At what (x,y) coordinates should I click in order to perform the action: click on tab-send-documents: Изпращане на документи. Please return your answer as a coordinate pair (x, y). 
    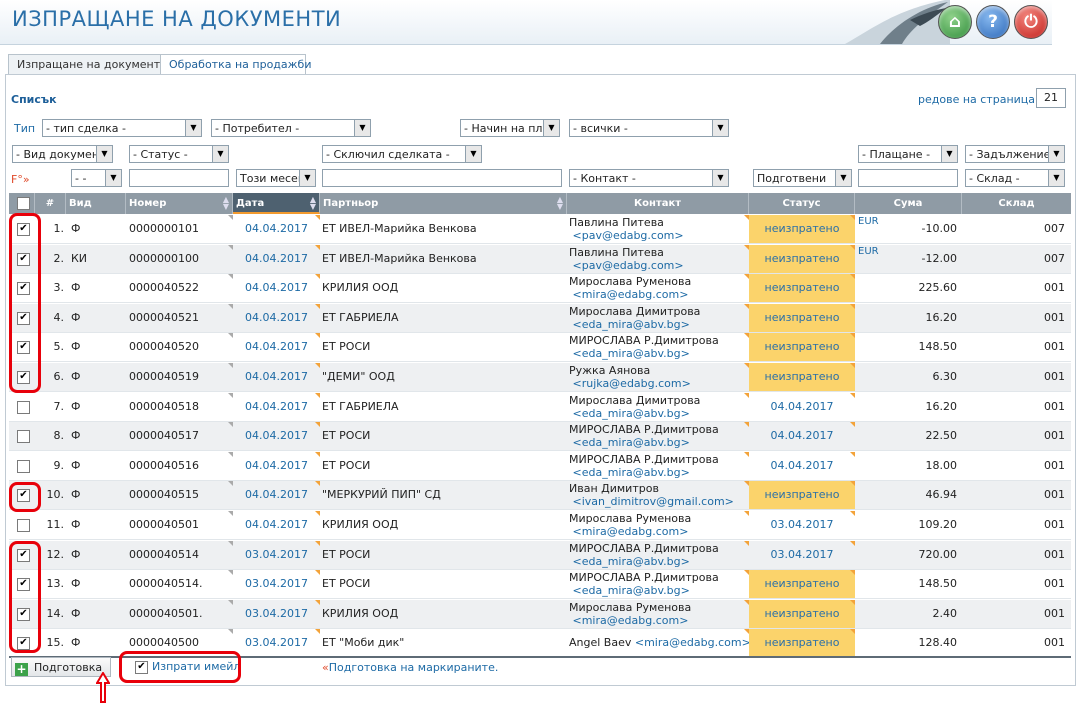
    Looking at the image, I should click on (87, 64).